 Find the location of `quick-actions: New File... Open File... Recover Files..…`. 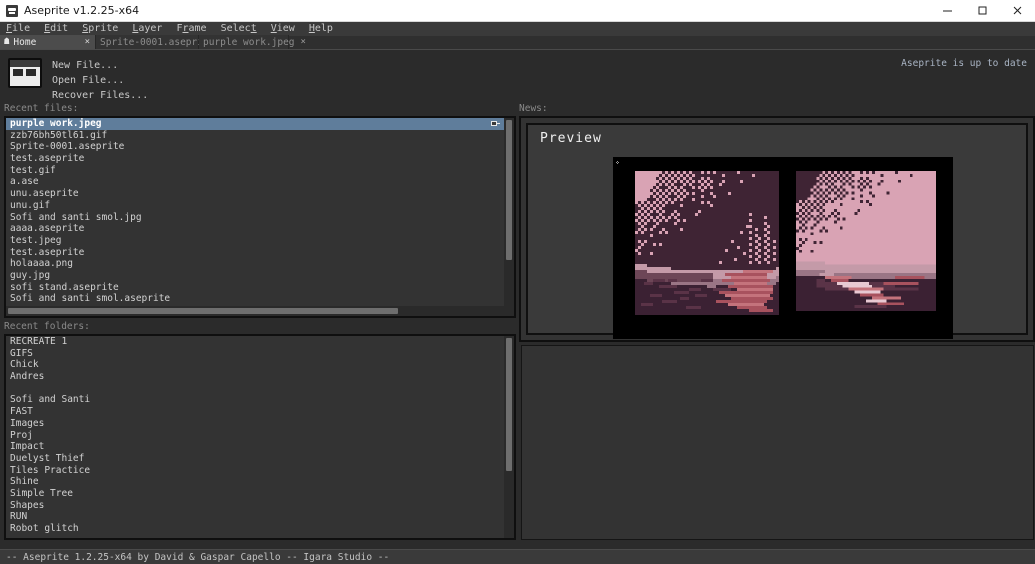

quick-actions: New File... Open File... Recover Files..… is located at coordinates (78, 80).